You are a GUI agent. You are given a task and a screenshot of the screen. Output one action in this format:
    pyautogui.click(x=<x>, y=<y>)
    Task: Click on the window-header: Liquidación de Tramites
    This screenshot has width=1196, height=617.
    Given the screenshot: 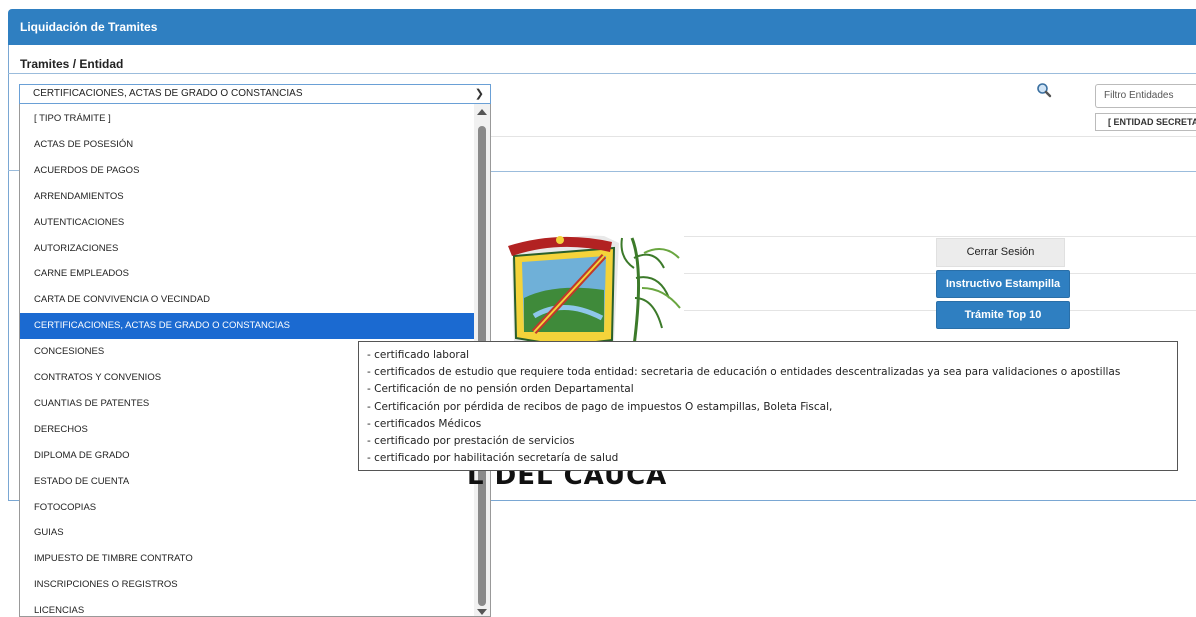 What is the action you would take?
    pyautogui.click(x=602, y=27)
    